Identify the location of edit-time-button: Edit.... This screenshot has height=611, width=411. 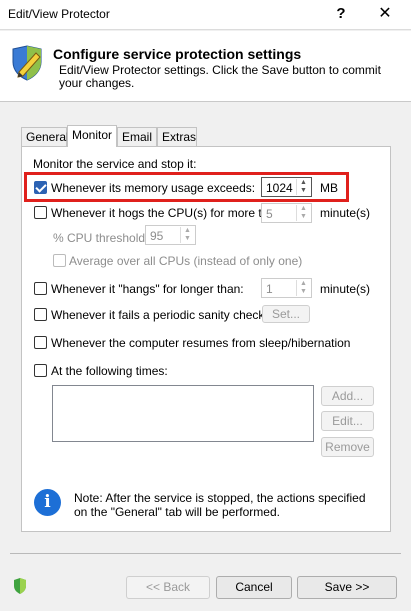
(347, 421).